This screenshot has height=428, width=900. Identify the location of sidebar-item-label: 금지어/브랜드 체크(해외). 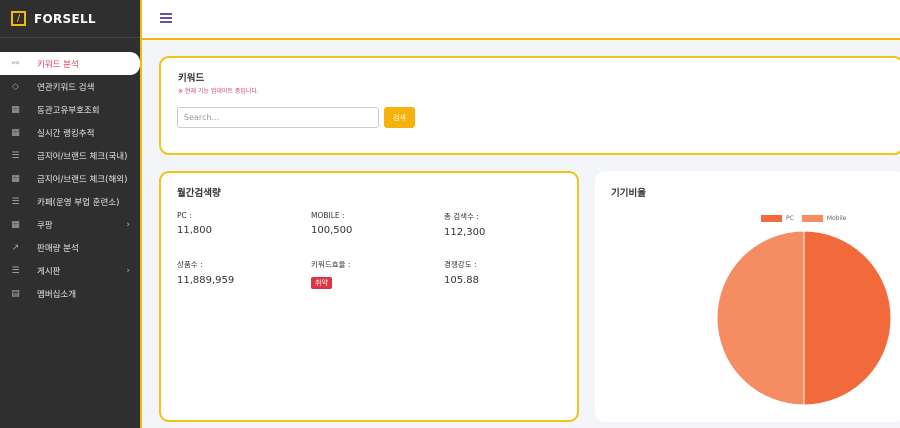
(82, 179).